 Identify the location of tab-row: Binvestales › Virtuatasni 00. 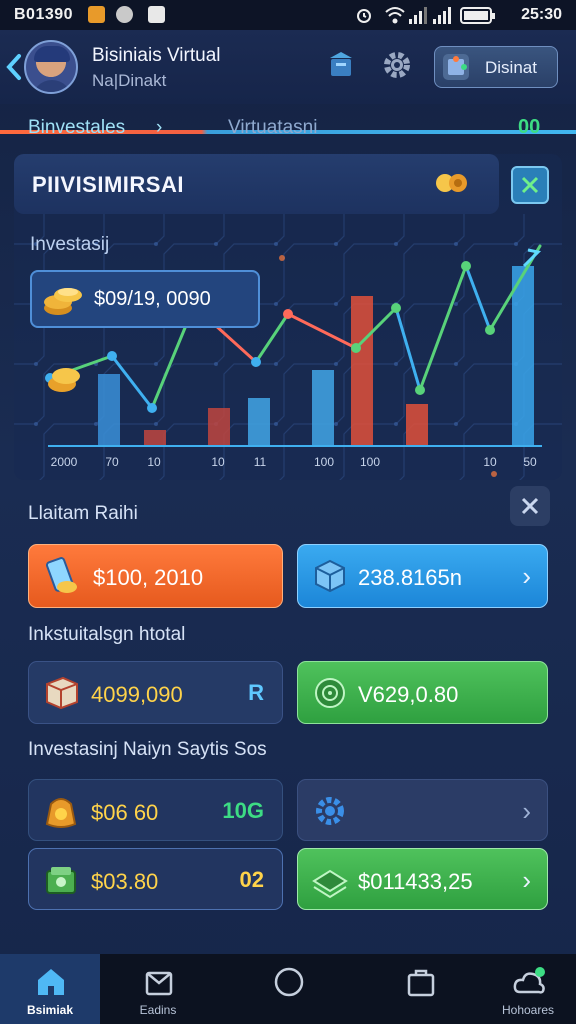
(288, 127).